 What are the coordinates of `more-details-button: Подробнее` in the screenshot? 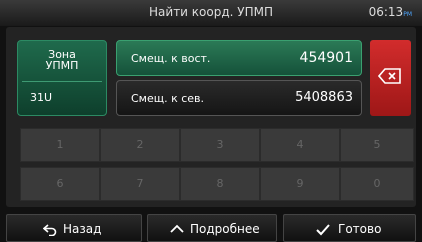 It's located at (212, 228).